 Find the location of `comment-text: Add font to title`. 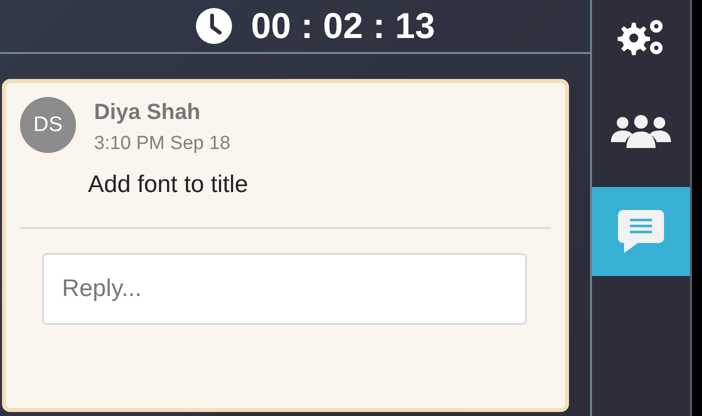

comment-text: Add font to title is located at coordinates (169, 185).